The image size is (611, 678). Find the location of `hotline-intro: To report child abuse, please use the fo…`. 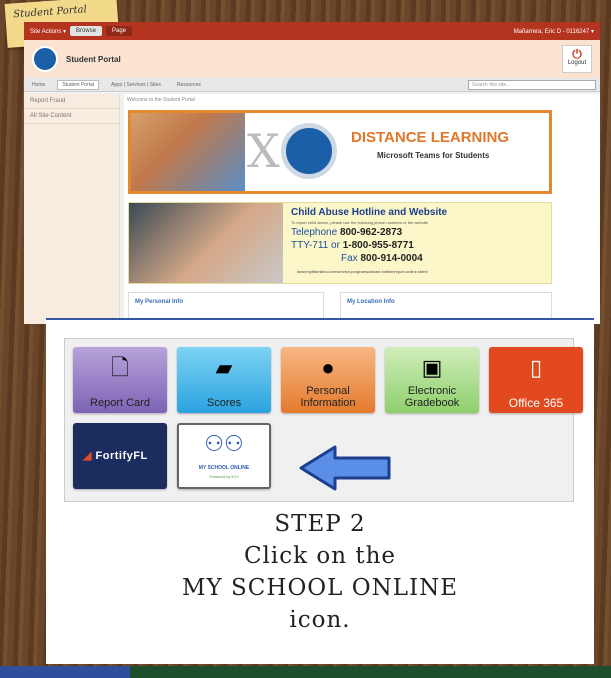

hotline-intro: To report child abuse, please use the fo… is located at coordinates (359, 222).